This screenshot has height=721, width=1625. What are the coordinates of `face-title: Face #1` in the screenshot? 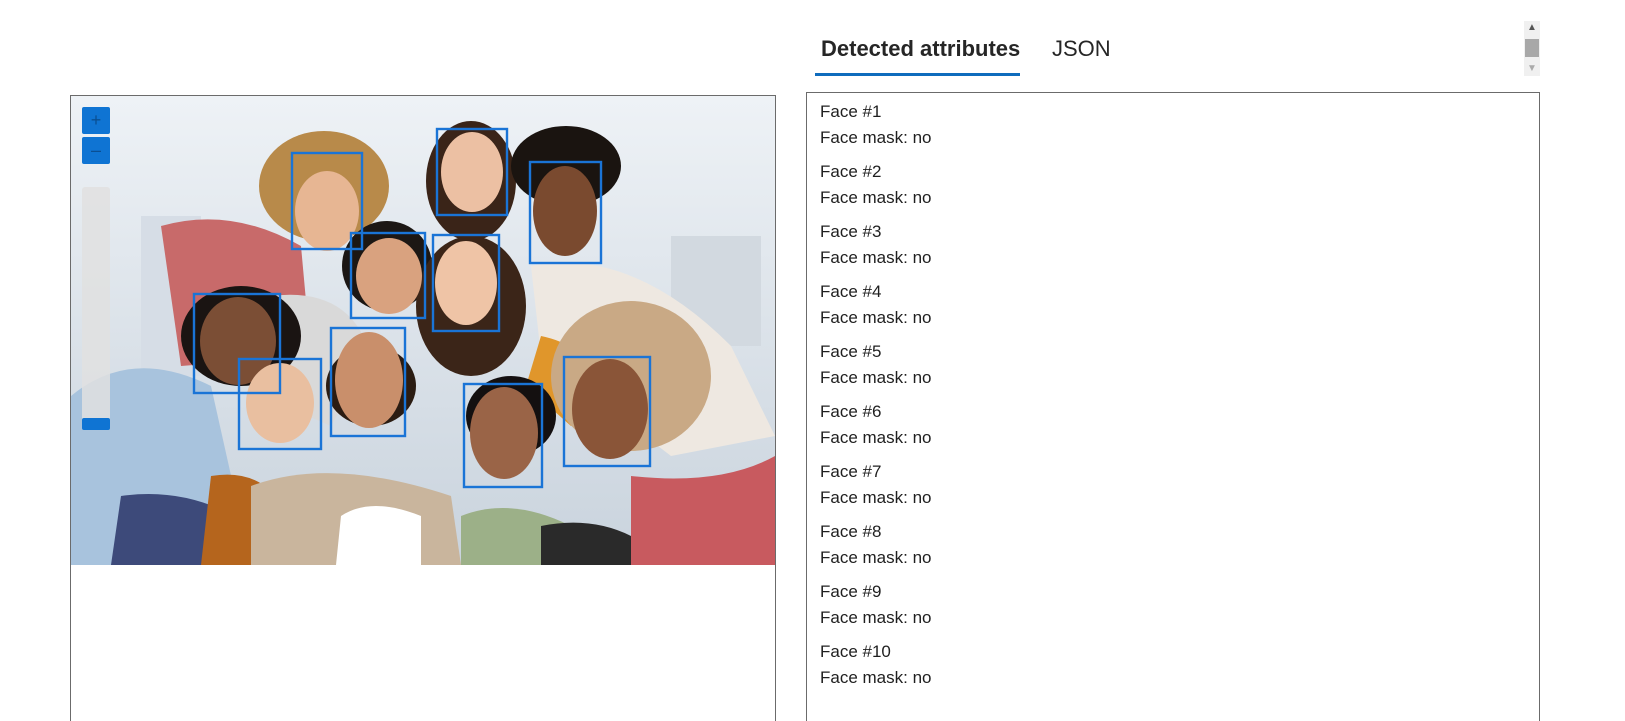 It's located at (851, 111).